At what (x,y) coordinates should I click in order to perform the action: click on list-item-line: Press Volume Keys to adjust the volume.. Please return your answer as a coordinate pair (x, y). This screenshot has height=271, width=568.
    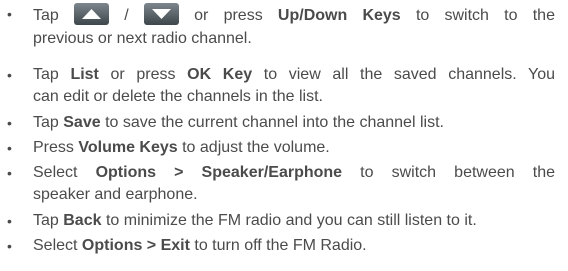
    Looking at the image, I should click on (181, 147).